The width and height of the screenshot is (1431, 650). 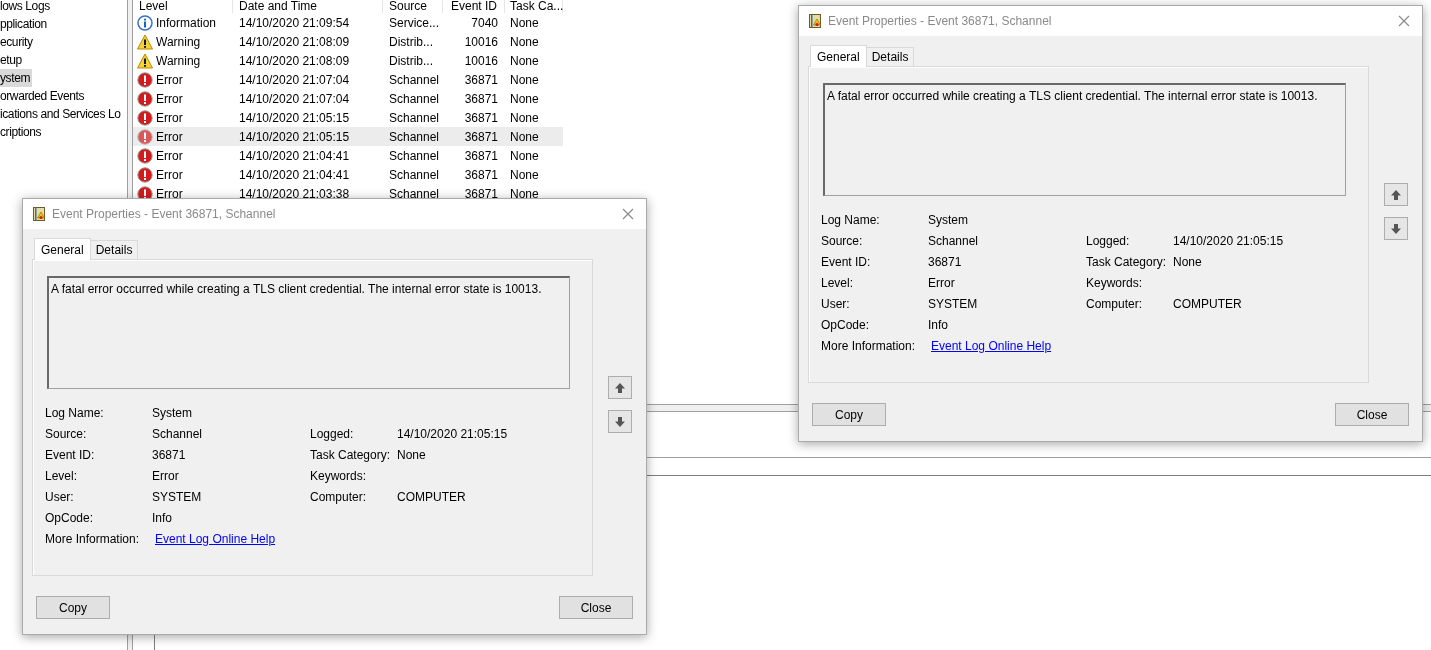 What do you see at coordinates (16, 42) in the screenshot?
I see `tree-item: ecurity` at bounding box center [16, 42].